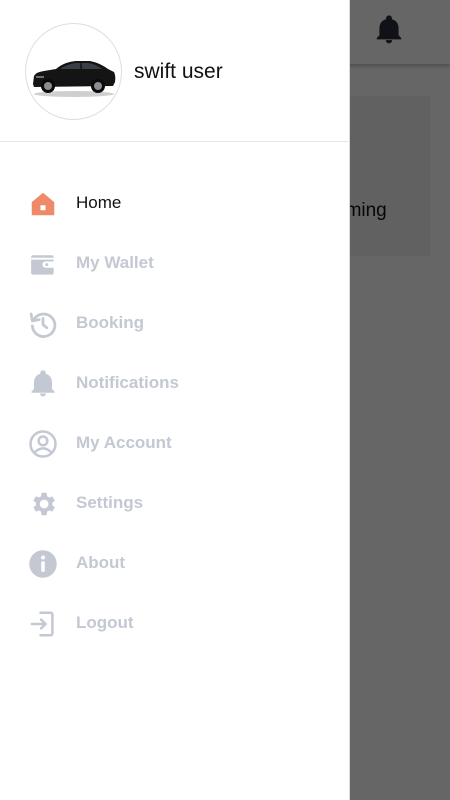 This screenshot has width=450, height=800. I want to click on home-icon, so click(43, 204).